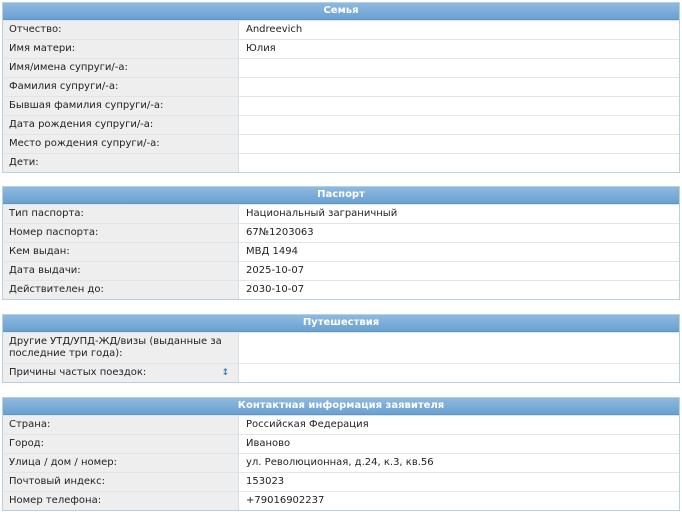 This screenshot has height=512, width=682. I want to click on table-row: Тип паспорта: Национальный заграничный, so click(341, 213).